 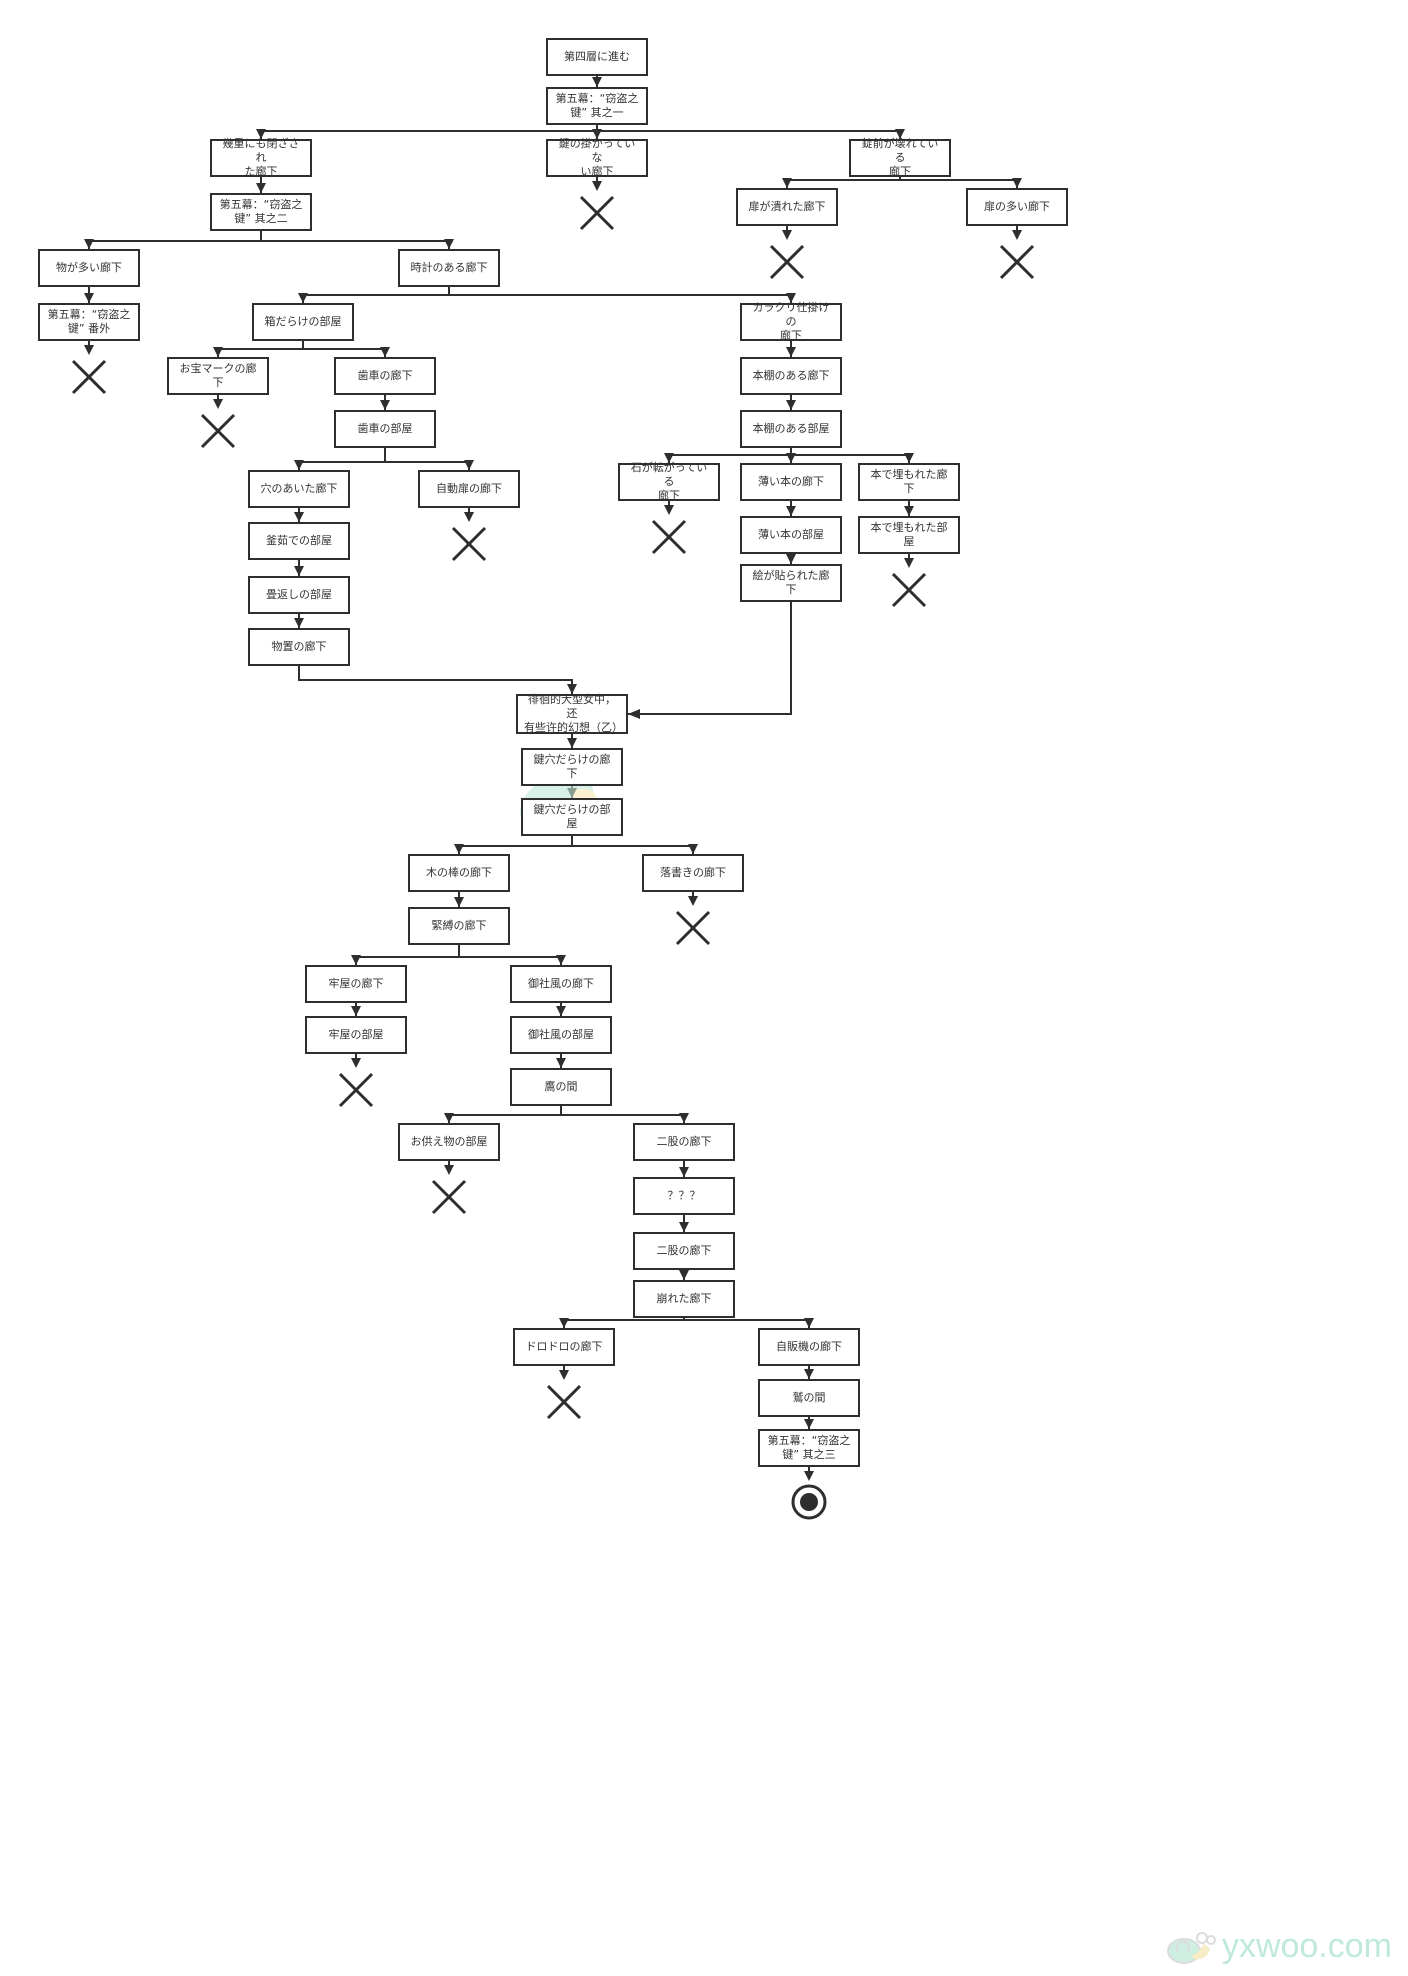 What do you see at coordinates (572, 713) in the screenshot?
I see `flow-node: 徘徊的大型女中，还 有些许的幻想（乙）` at bounding box center [572, 713].